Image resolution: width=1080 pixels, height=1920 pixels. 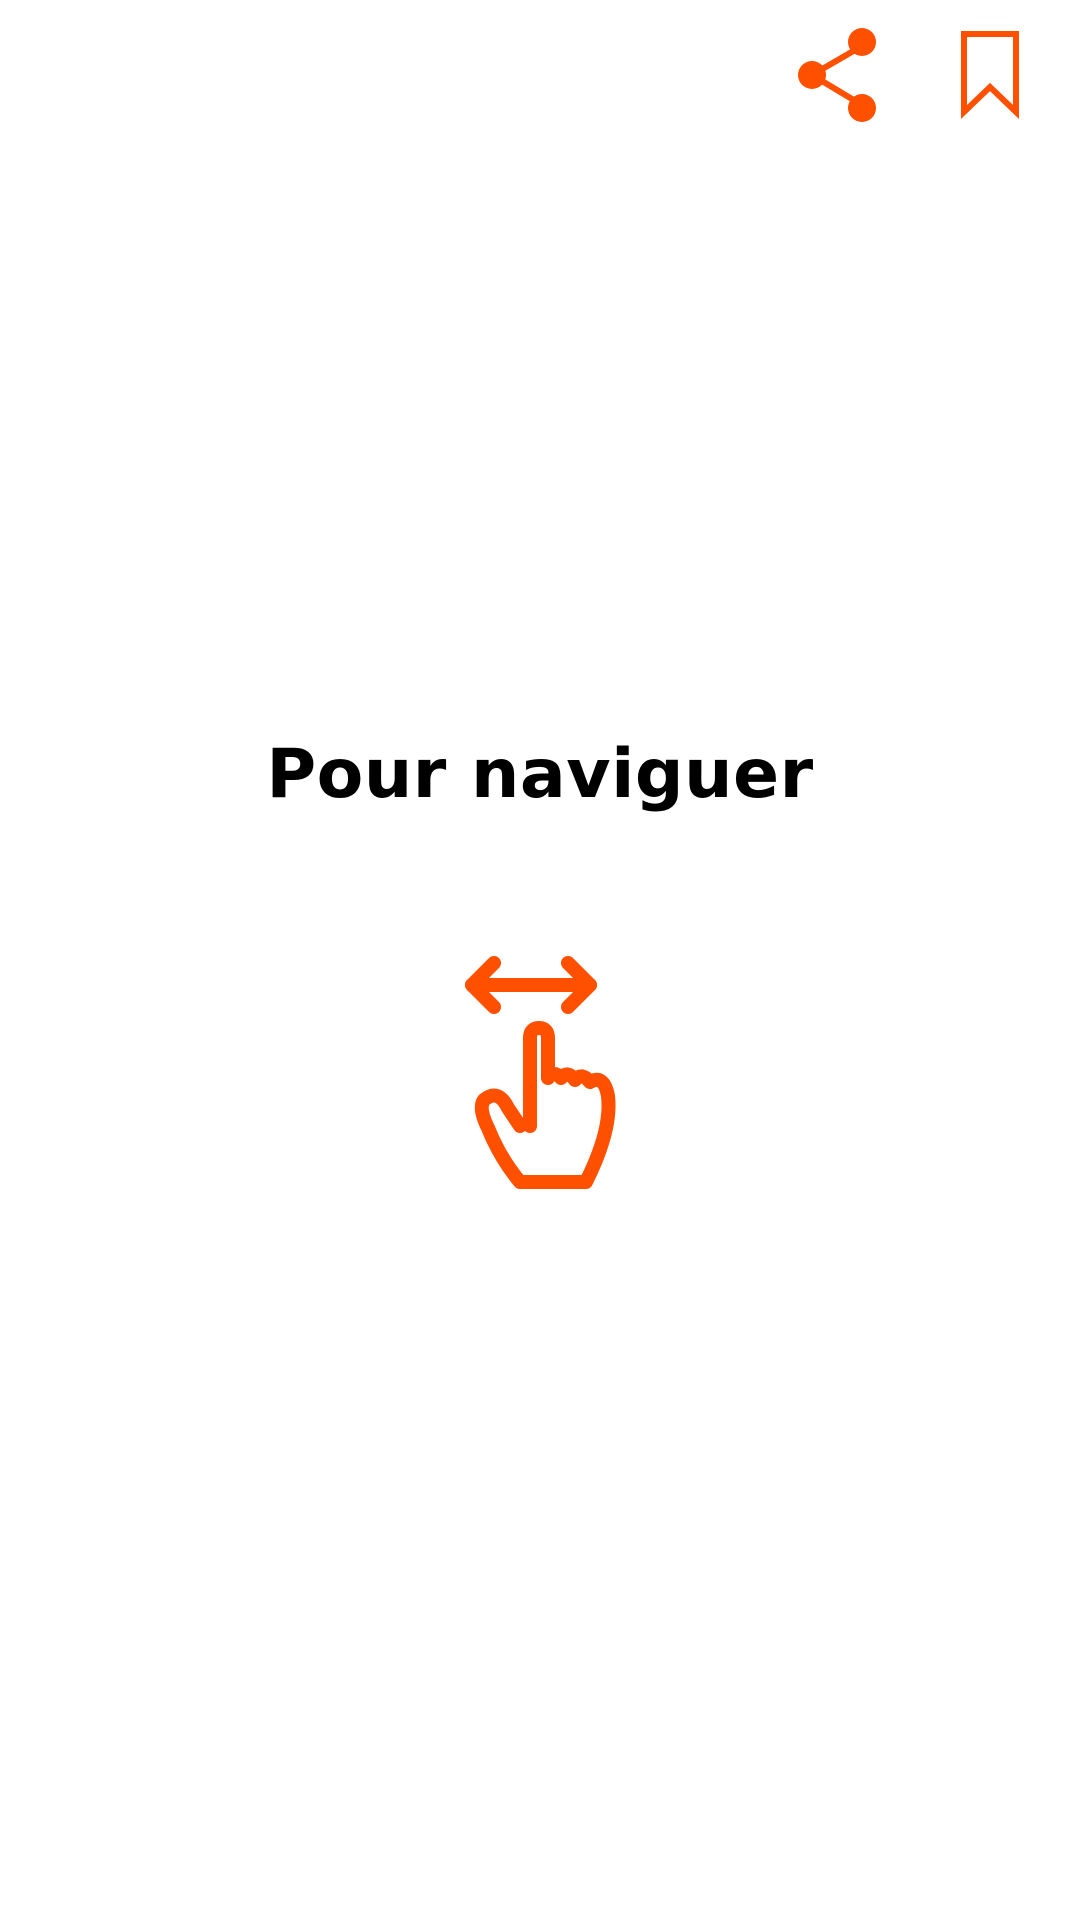 I want to click on page-title: Pour naviguer, so click(x=540, y=774).